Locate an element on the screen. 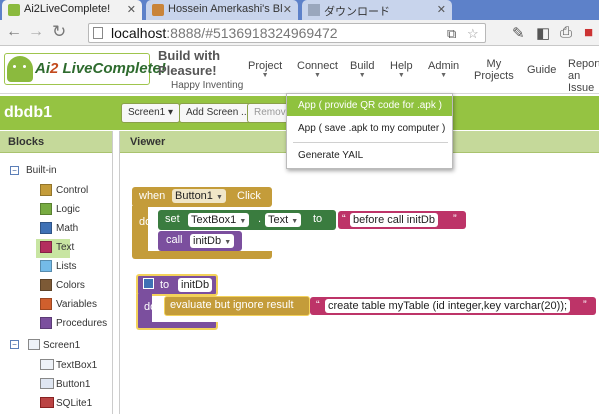 The image size is (599, 414). procedure-name-field: initDb is located at coordinates (195, 285).